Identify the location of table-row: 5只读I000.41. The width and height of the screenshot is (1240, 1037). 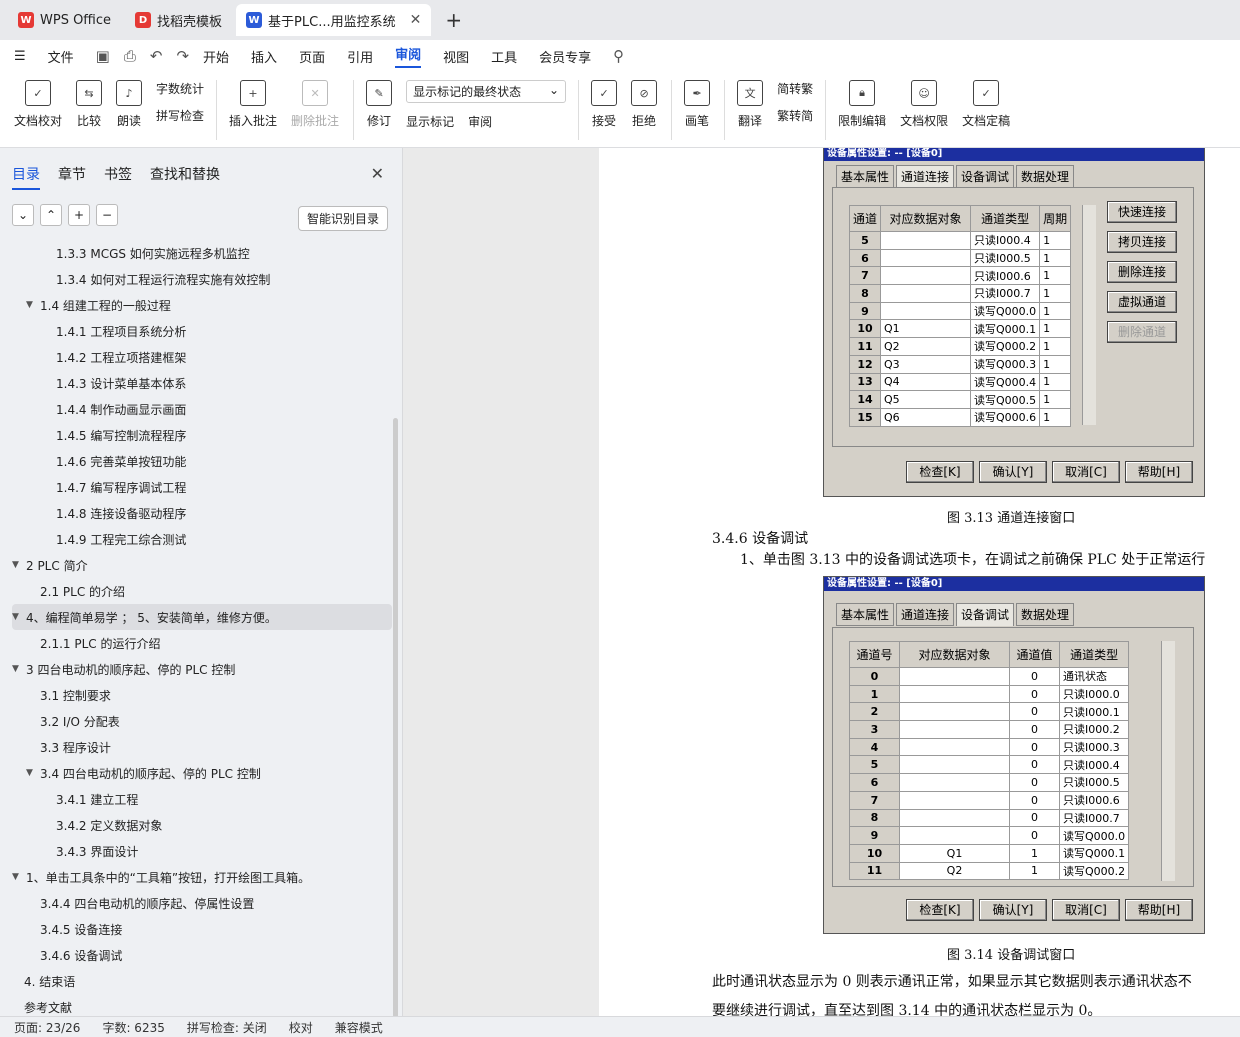
(960, 241).